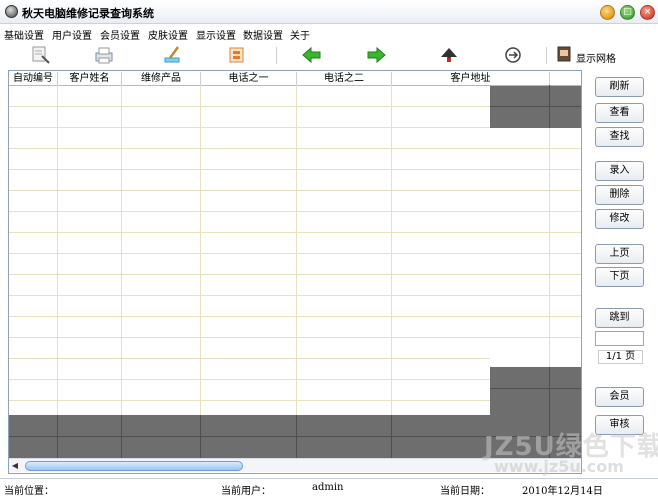 This screenshot has height=496, width=658. What do you see at coordinates (134, 466) in the screenshot?
I see `scroll-thumb` at bounding box center [134, 466].